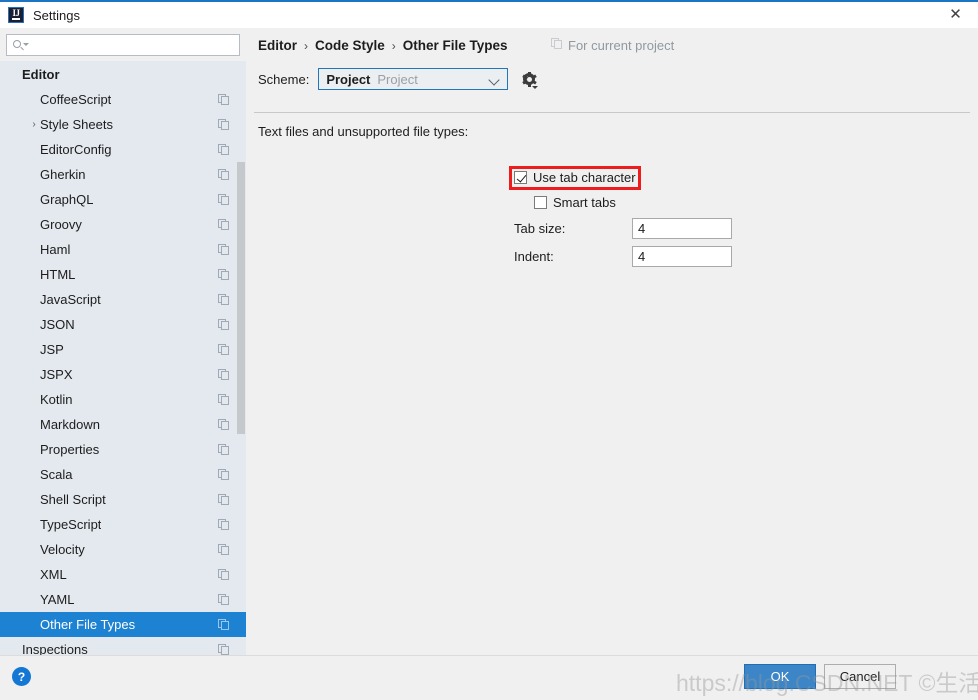 Image resolution: width=978 pixels, height=700 pixels. I want to click on sidebar-item-label: Other File Types, so click(88, 624).